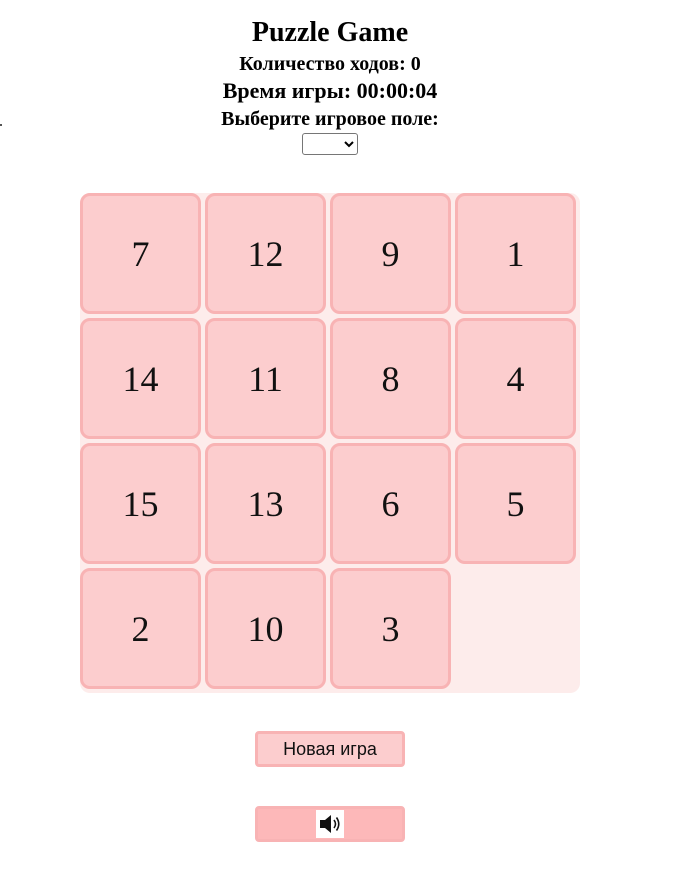 The height and width of the screenshot is (890, 674). Describe the element at coordinates (330, 90) in the screenshot. I see `game-timer: Время игры: 00:00:04` at that location.